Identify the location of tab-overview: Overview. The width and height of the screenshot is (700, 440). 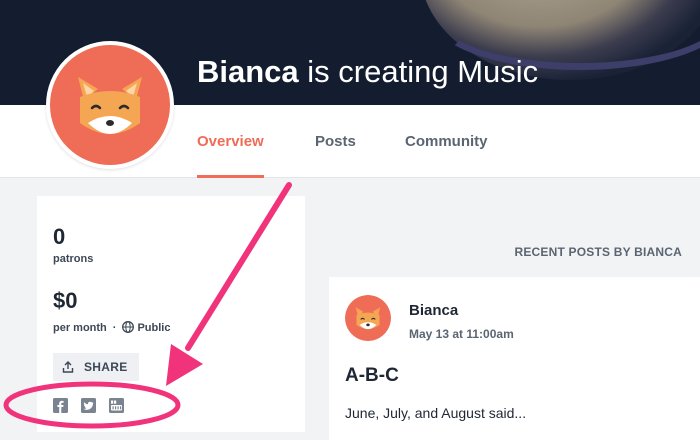
(230, 155).